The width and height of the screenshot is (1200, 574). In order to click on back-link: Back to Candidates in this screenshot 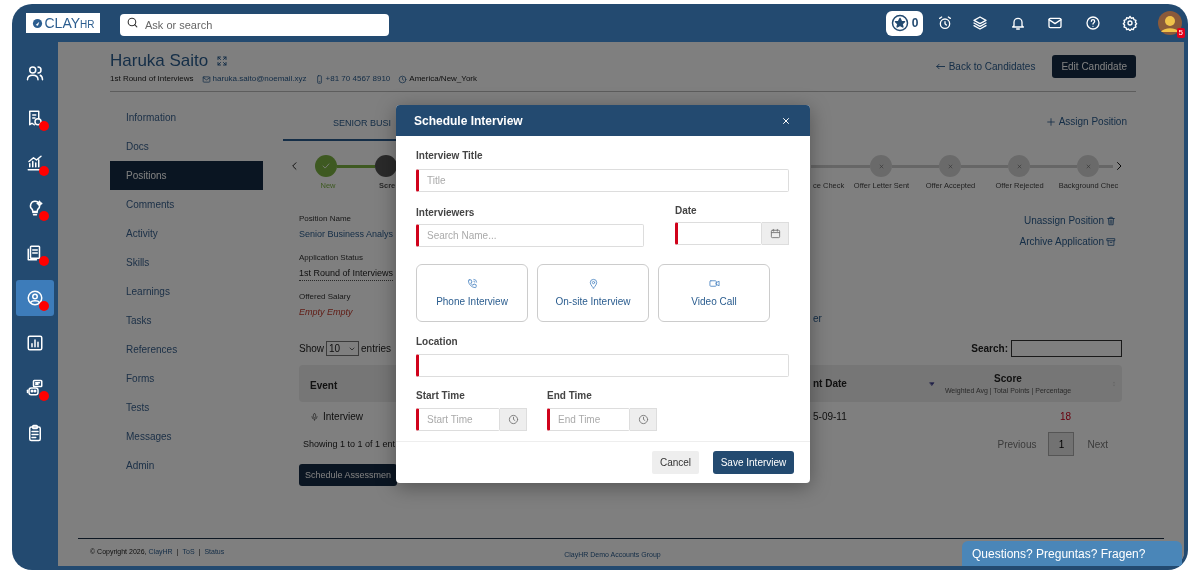, I will do `click(992, 66)`.